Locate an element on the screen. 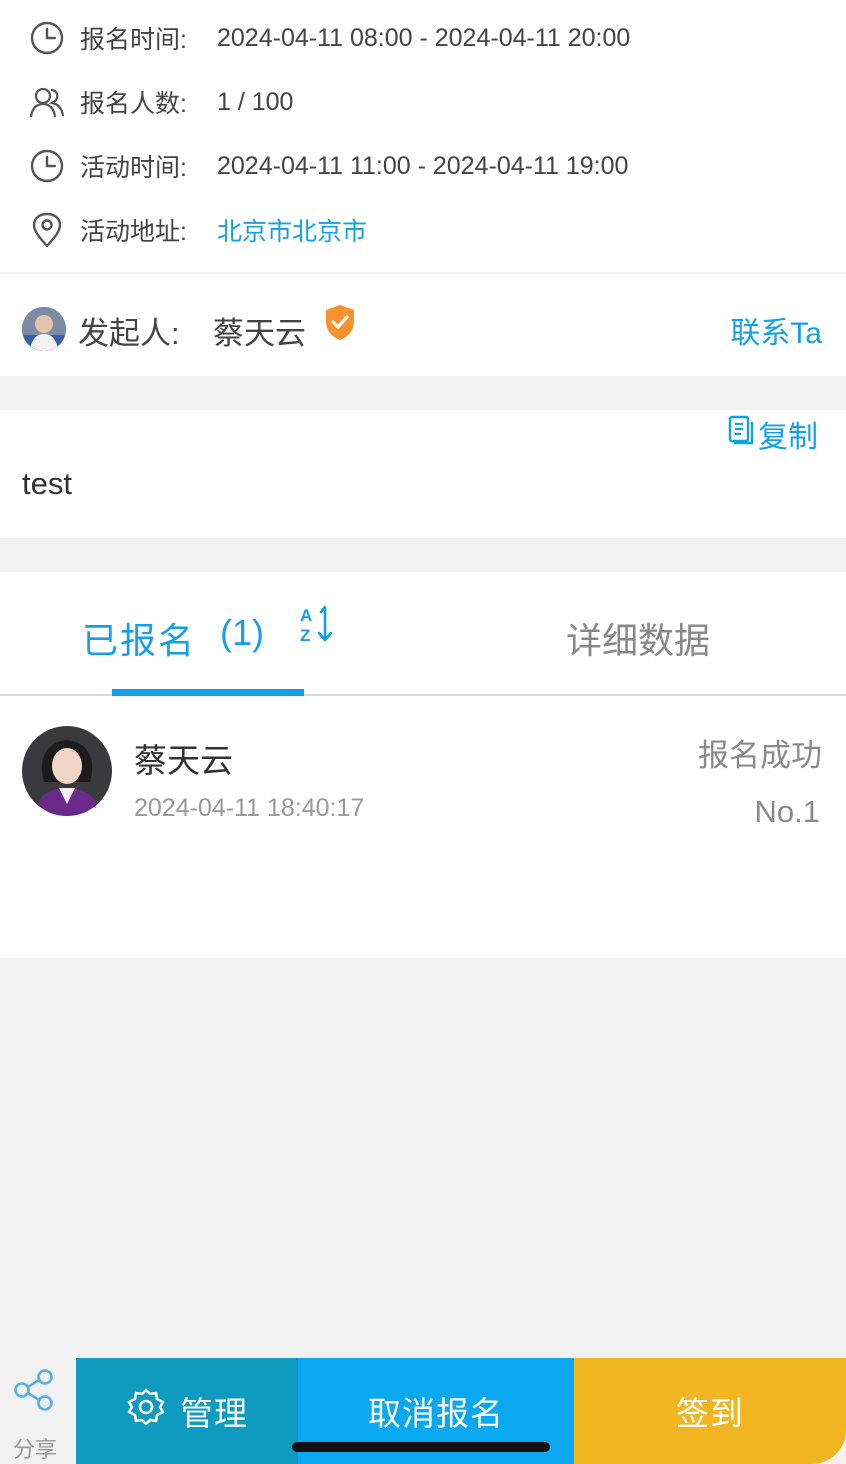 The image size is (846, 1464). contact-organizer-link: 联系Ta is located at coordinates (776, 330).